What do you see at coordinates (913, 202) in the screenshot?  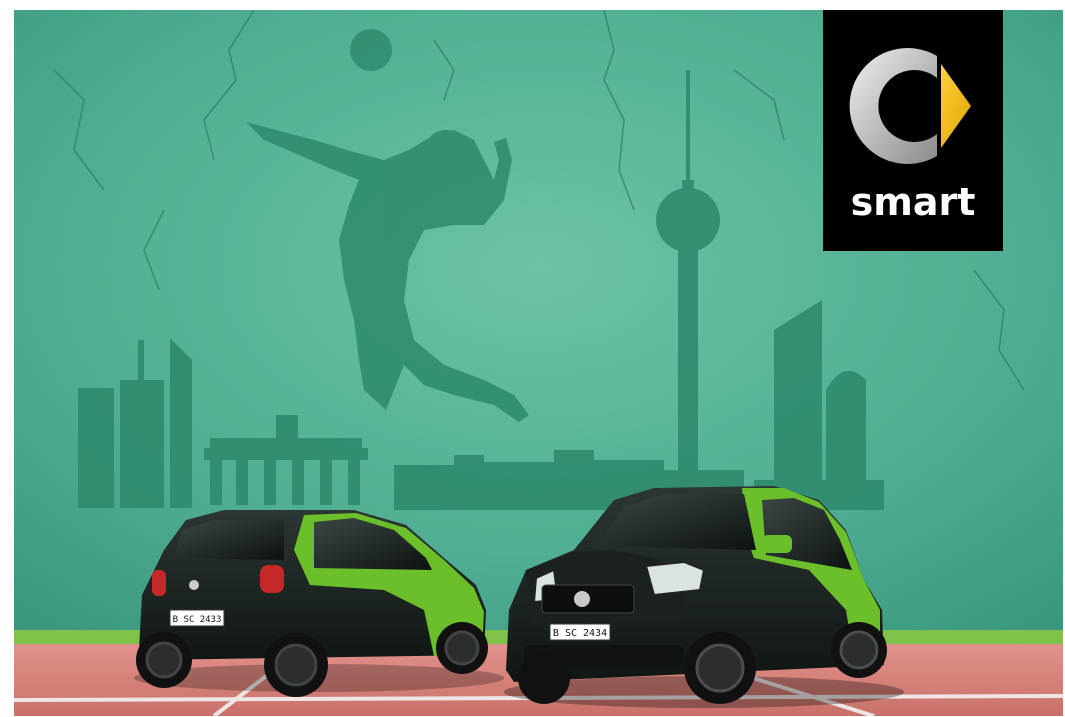 I see `smart-wordmark: smart` at bounding box center [913, 202].